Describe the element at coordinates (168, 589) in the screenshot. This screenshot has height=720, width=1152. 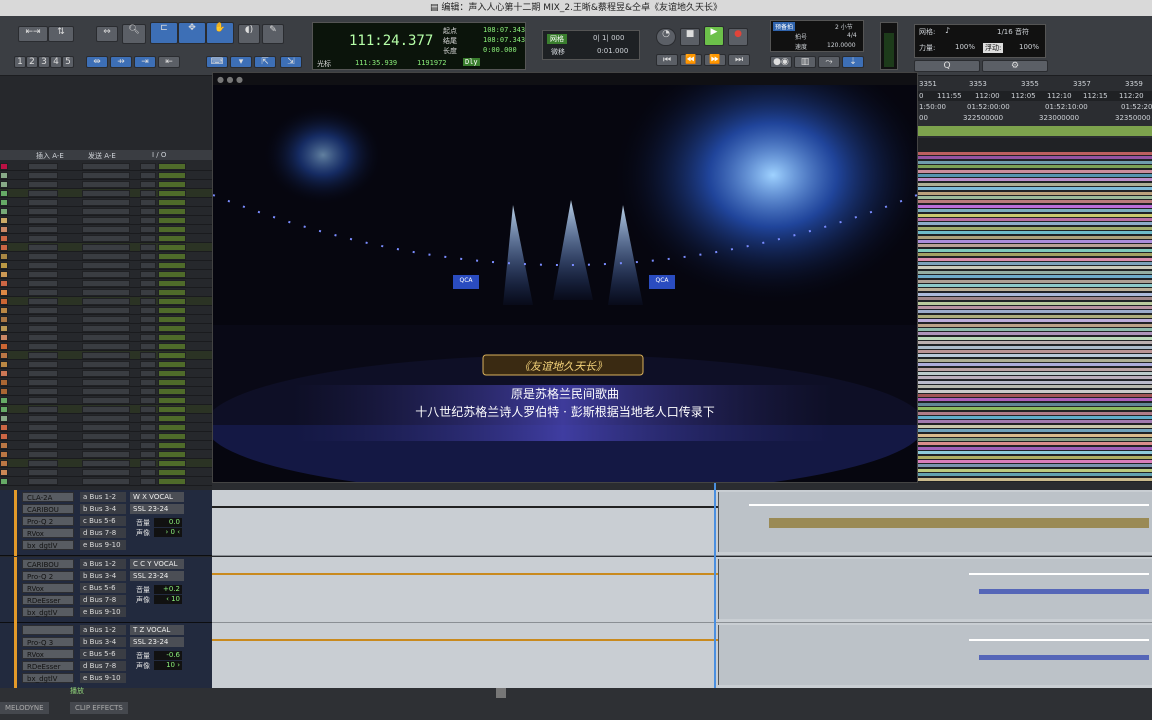
I see `volume-value: +0.2` at that location.